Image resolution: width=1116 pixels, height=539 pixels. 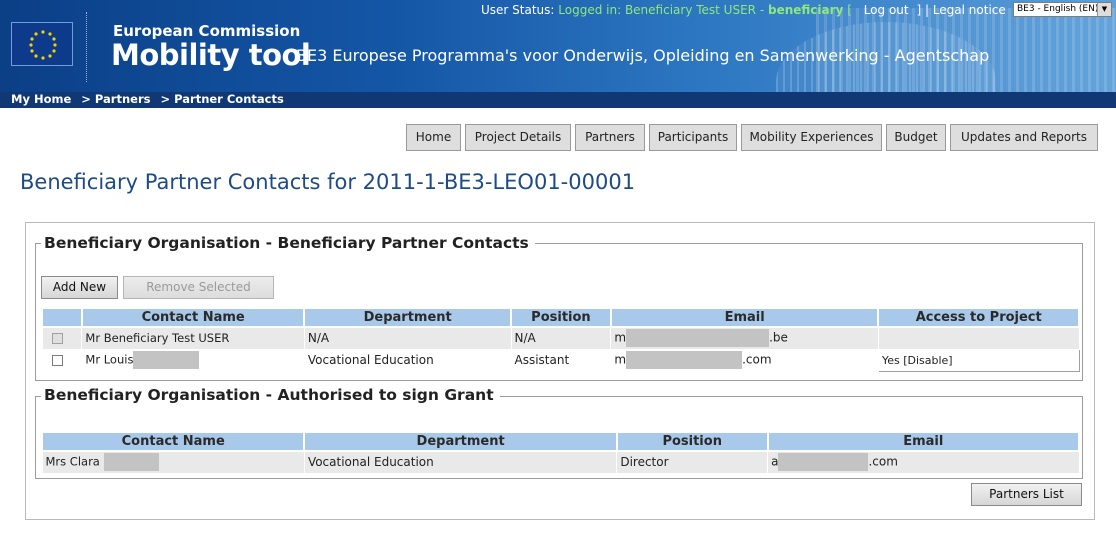 What do you see at coordinates (916, 137) in the screenshot?
I see `nav-budget: Budget` at bounding box center [916, 137].